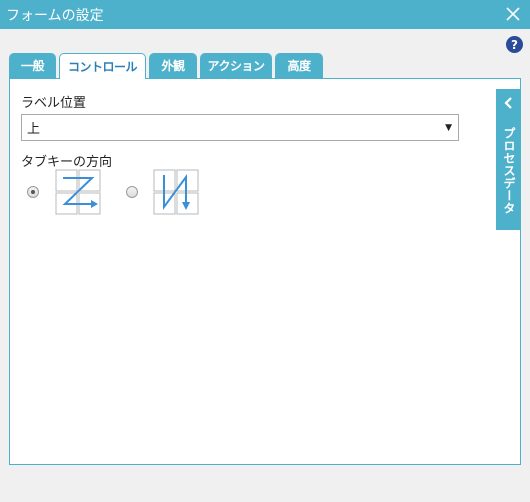 This screenshot has width=530, height=502. Describe the element at coordinates (132, 192) in the screenshot. I see `tab-direction-vertical-radio` at that location.